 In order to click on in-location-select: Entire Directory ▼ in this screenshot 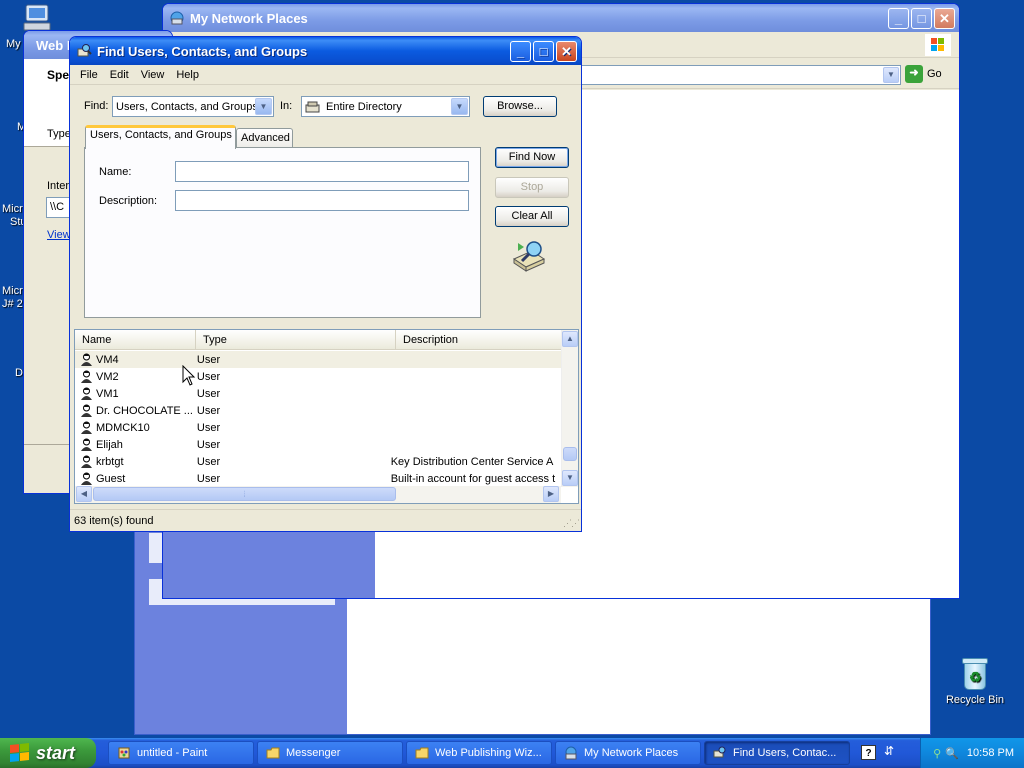, I will do `click(385, 106)`.